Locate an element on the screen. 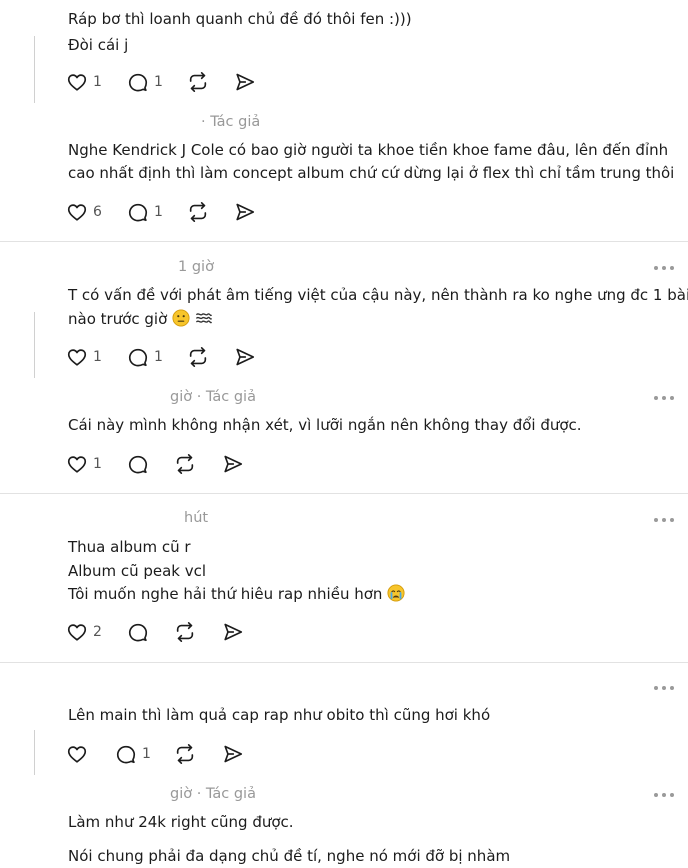 Image resolution: width=688 pixels, height=868 pixels. comment-text: Đòi cái j is located at coordinates (98, 45).